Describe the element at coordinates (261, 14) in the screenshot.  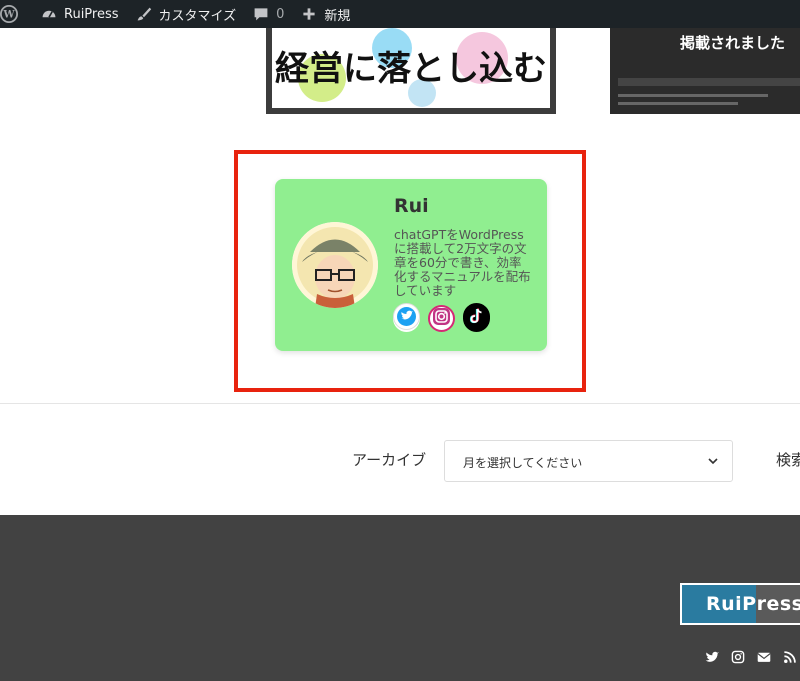
I see `comment-icon` at that location.